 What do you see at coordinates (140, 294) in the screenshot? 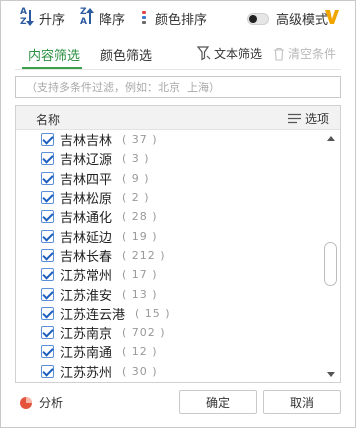
I see `item-count: ( 13 )` at bounding box center [140, 294].